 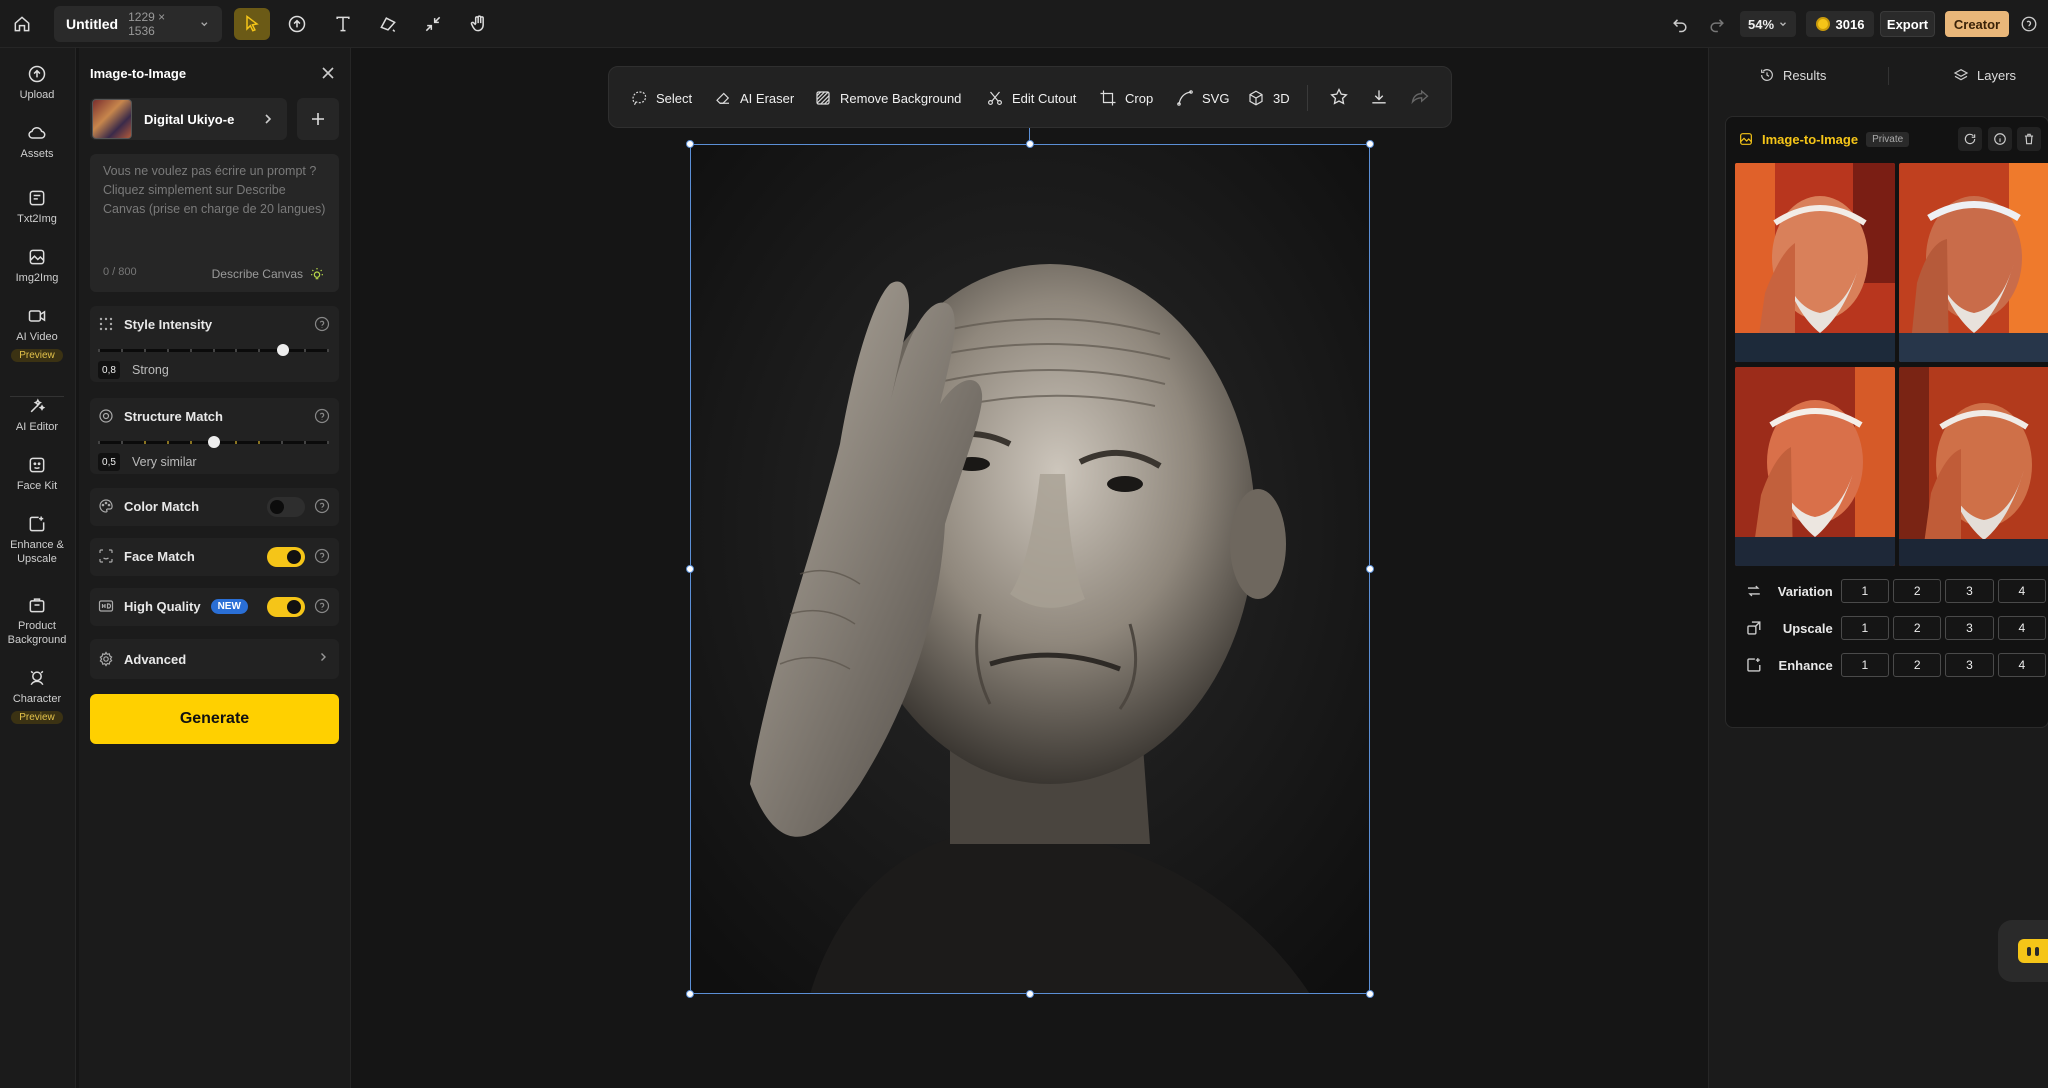 What do you see at coordinates (901, 98) in the screenshot?
I see `remove-background-label: Remove Background` at bounding box center [901, 98].